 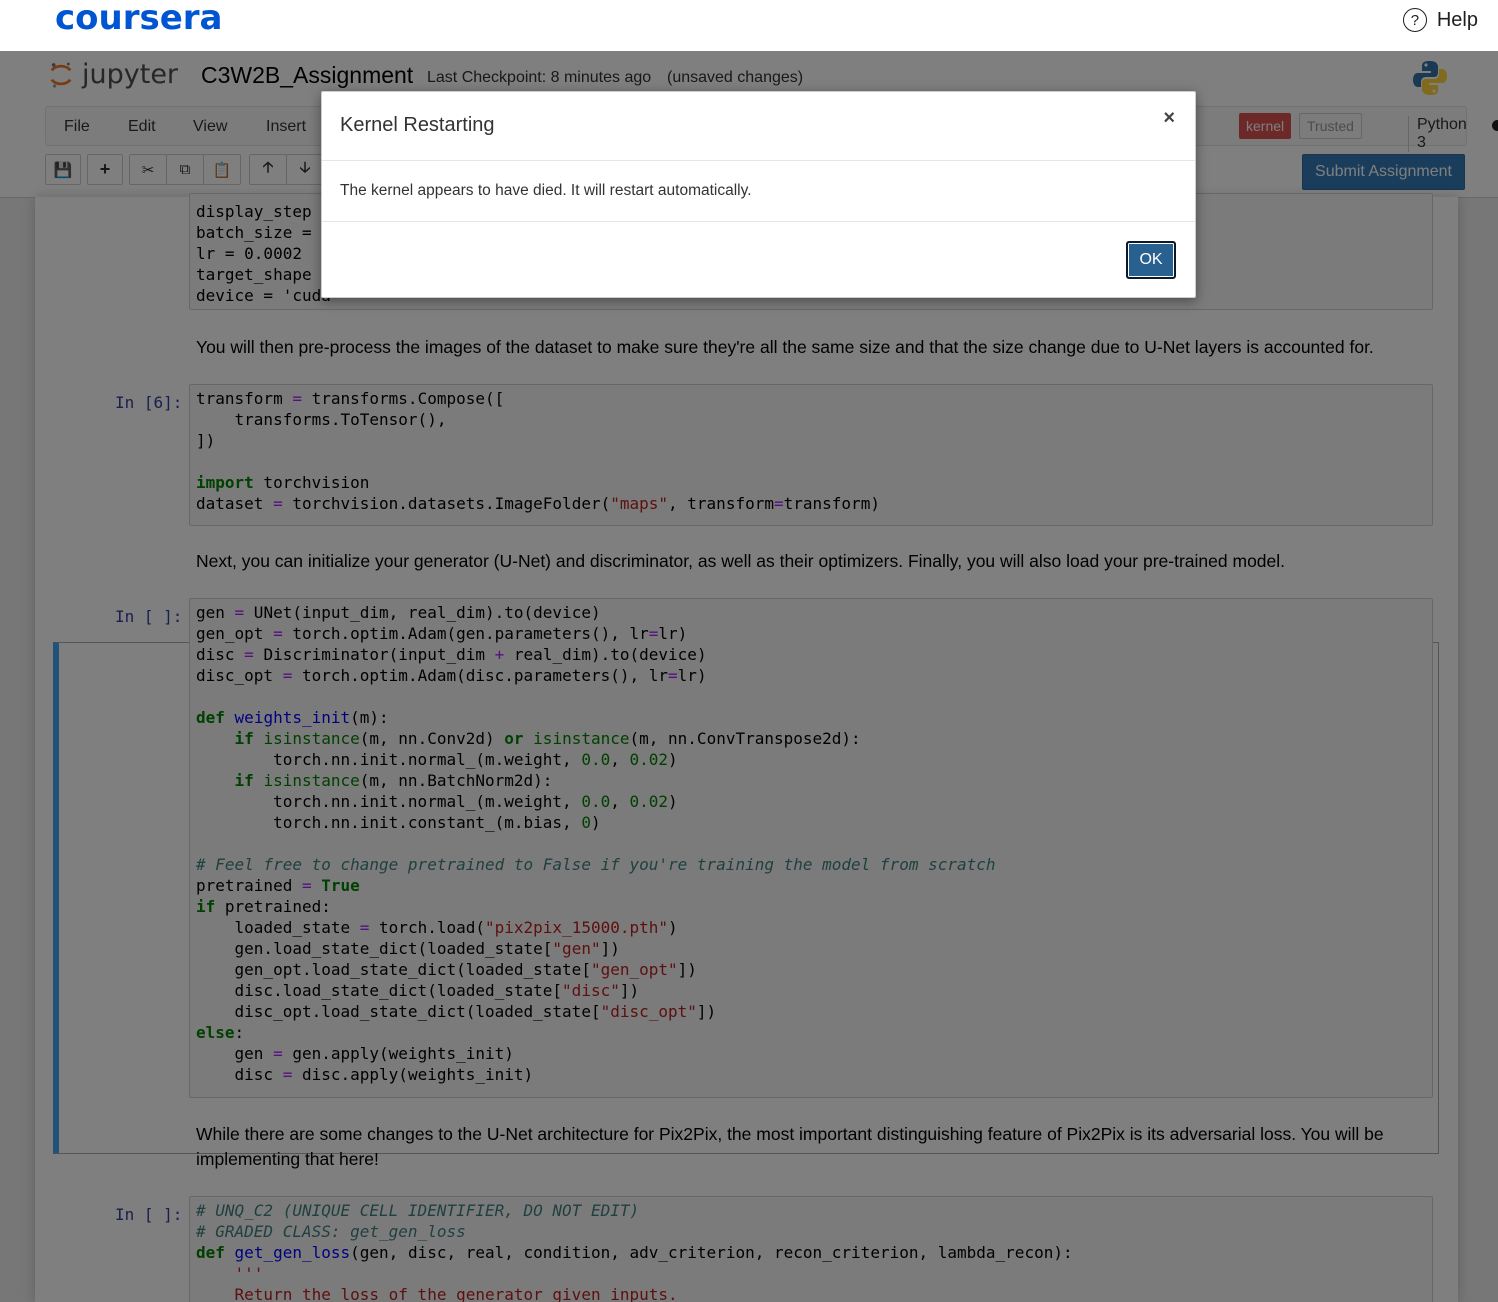 What do you see at coordinates (1169, 118) in the screenshot?
I see `close-icon: ×` at bounding box center [1169, 118].